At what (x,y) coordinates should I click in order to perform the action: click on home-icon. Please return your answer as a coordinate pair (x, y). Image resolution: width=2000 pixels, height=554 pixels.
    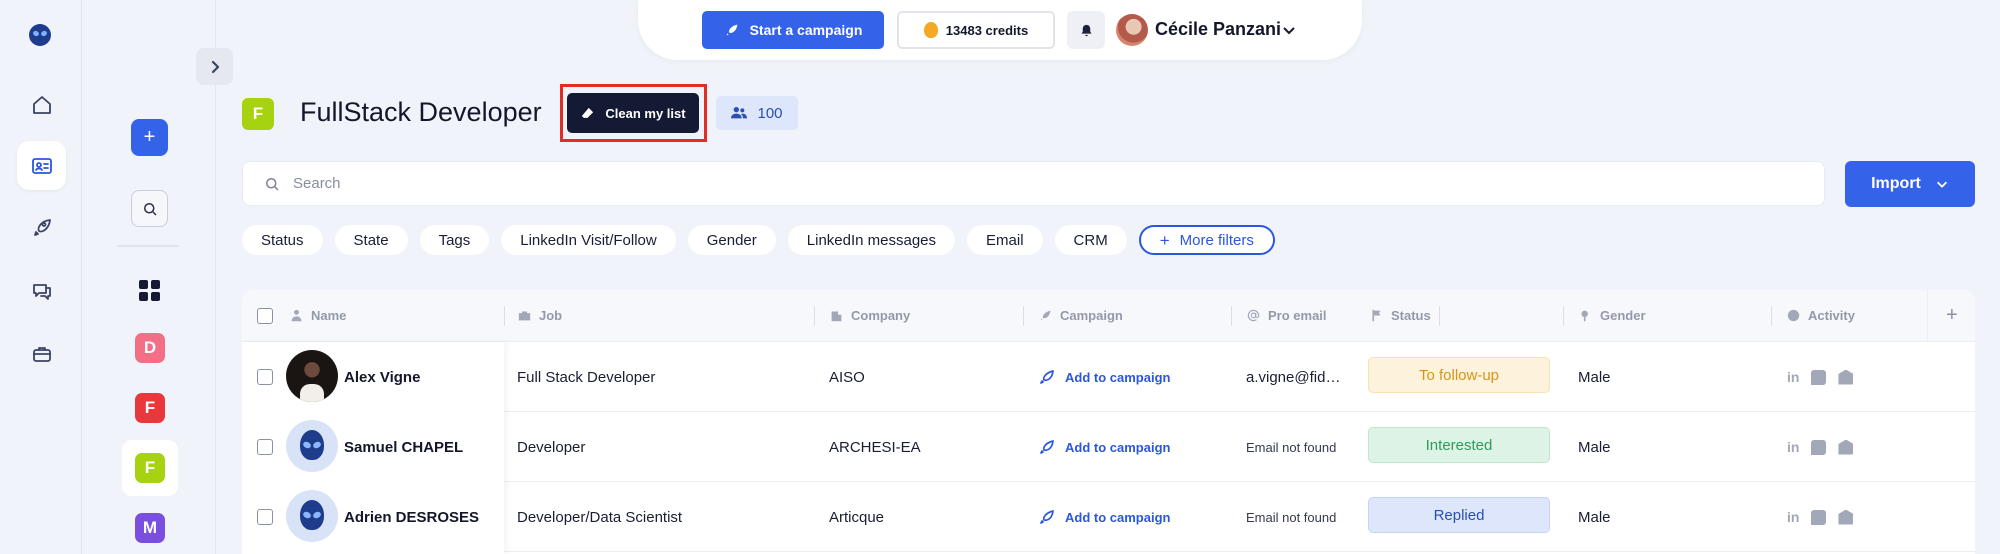
    Looking at the image, I should click on (41, 104).